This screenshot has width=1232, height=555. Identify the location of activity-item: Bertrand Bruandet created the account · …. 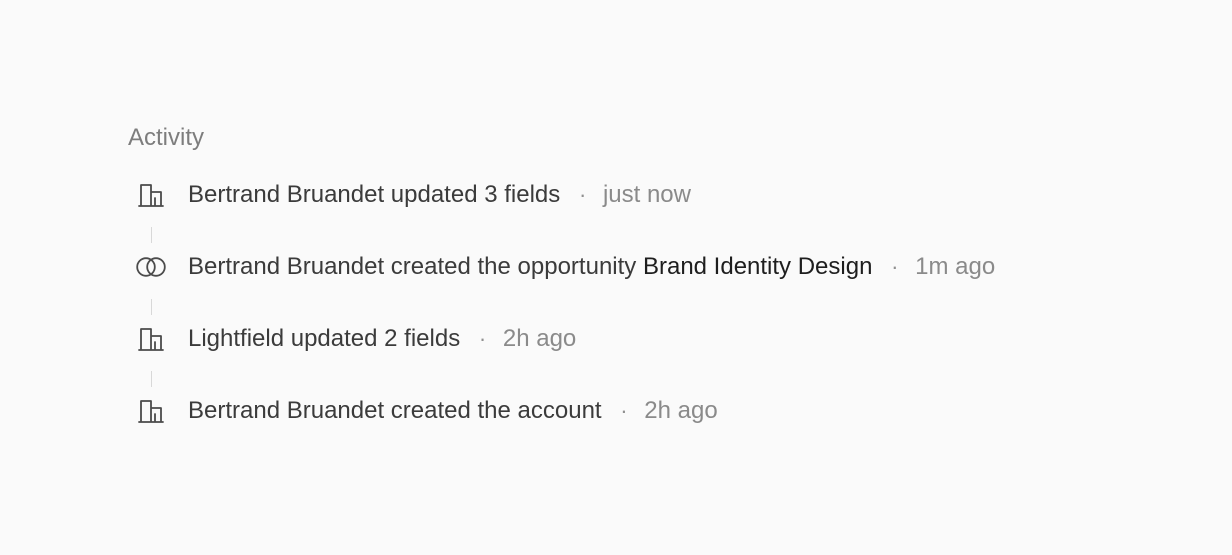
(658, 411).